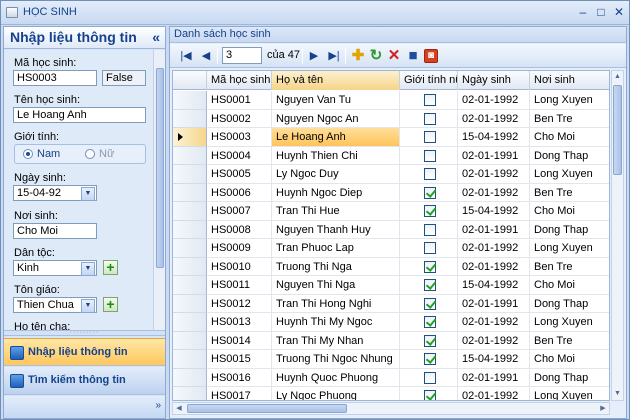 This screenshot has width=630, height=420. I want to click on table-cell: Huynh Thi My Ngoc, so click(336, 322).